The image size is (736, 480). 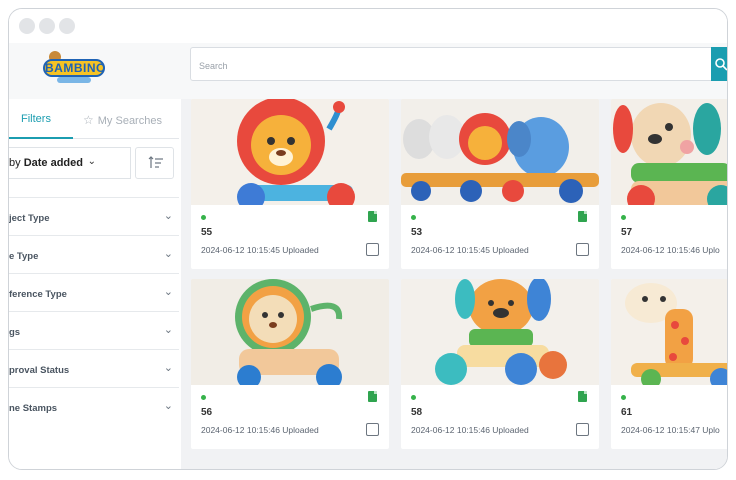 What do you see at coordinates (15, 163) in the screenshot?
I see `sort-prefix: by` at bounding box center [15, 163].